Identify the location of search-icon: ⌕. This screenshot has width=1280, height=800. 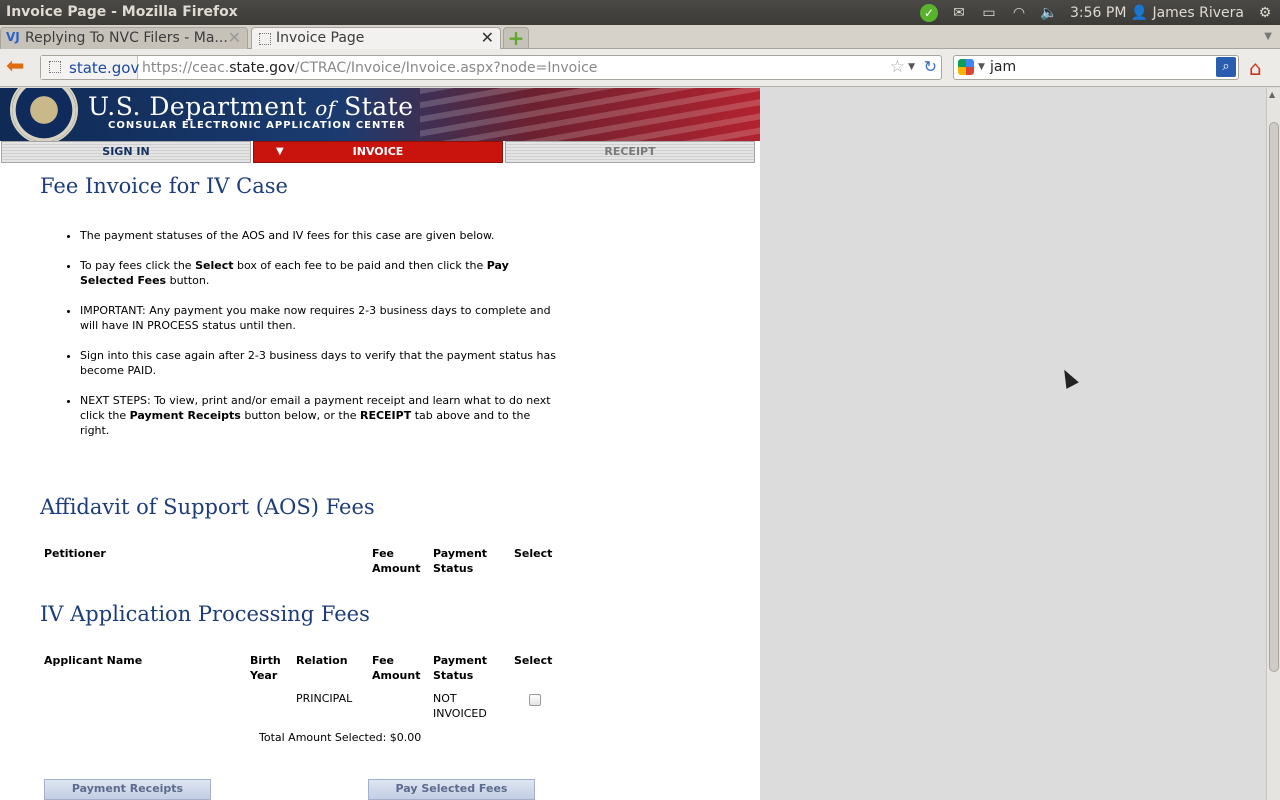
(1226, 67).